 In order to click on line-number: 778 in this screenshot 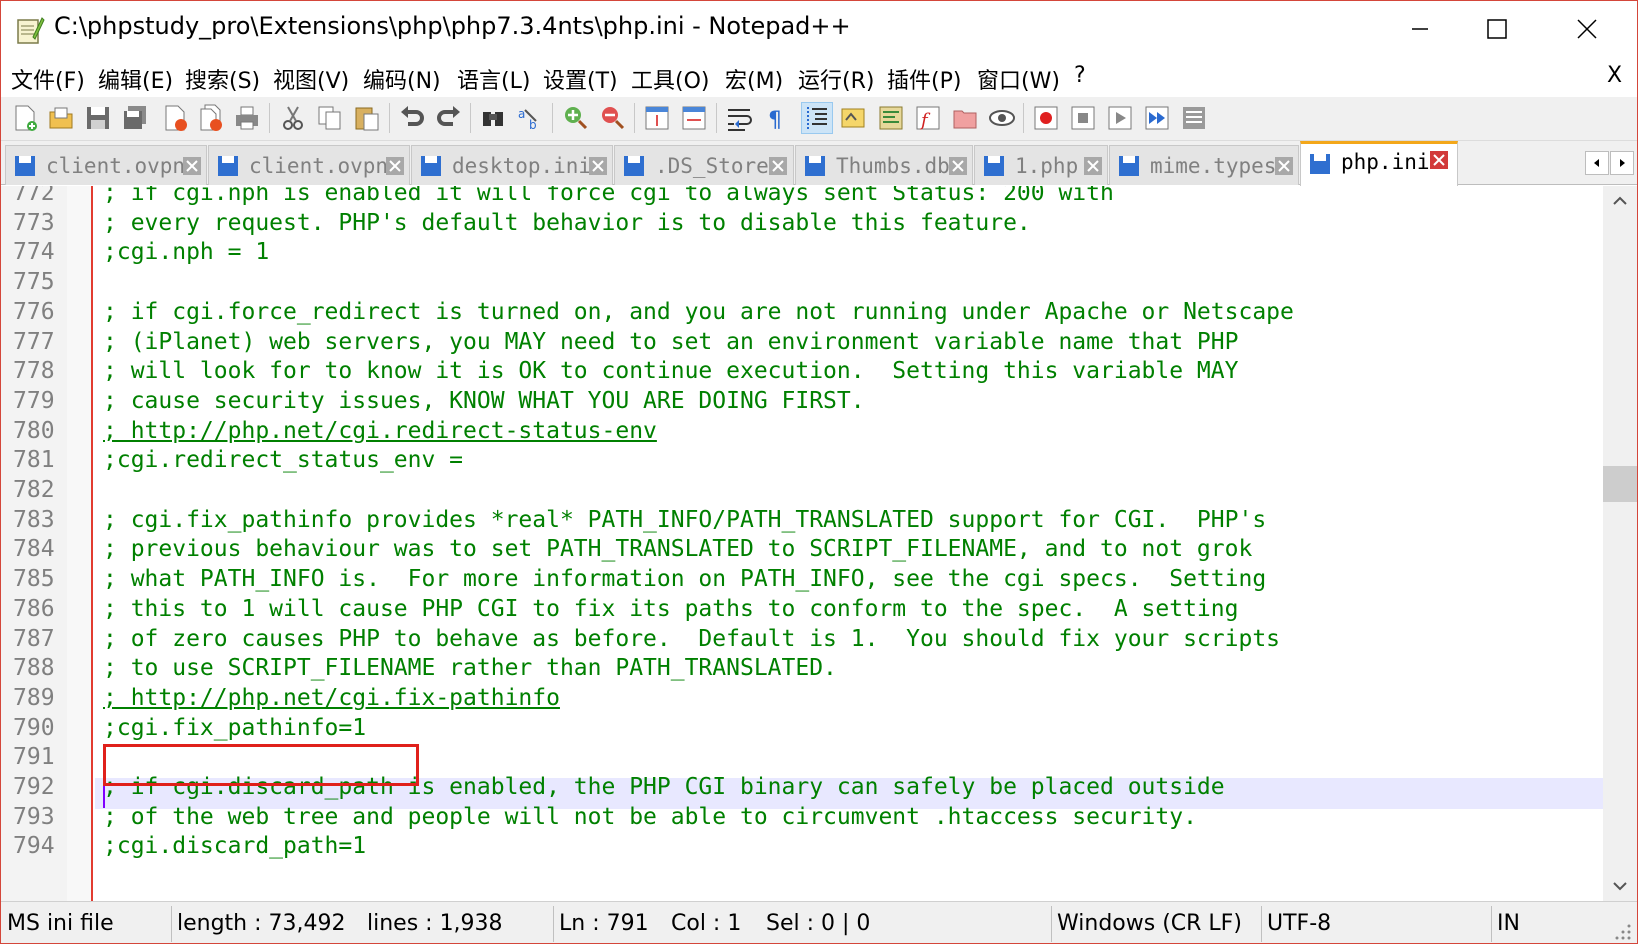, I will do `click(34, 371)`.